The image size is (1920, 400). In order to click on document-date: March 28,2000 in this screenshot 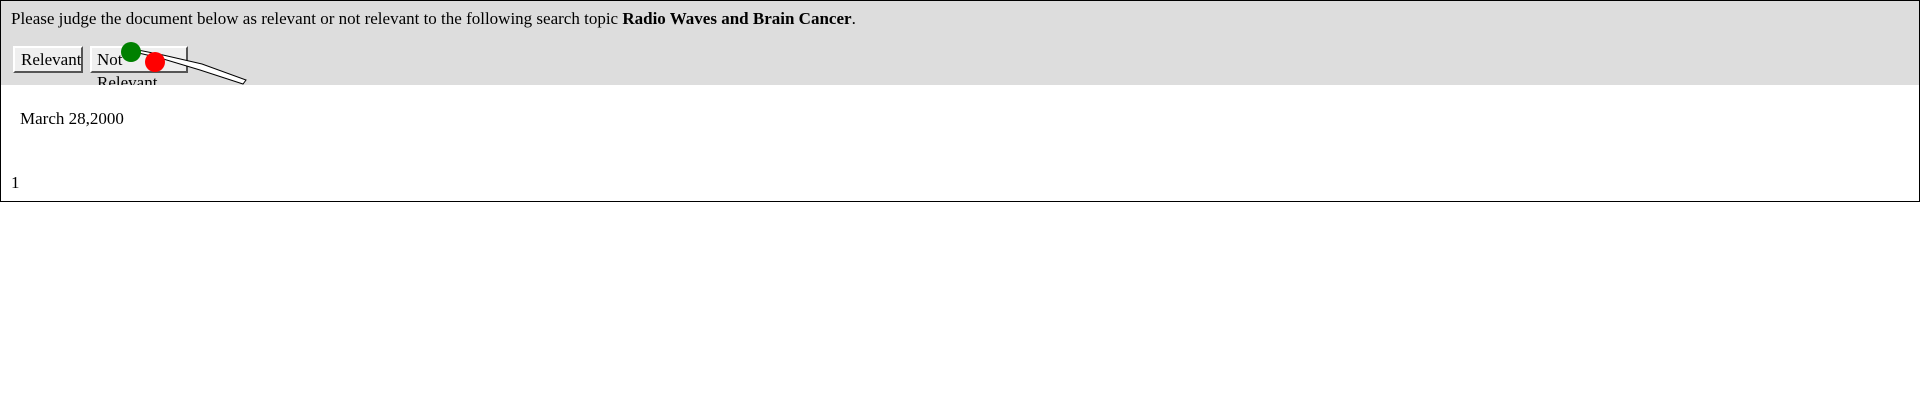, I will do `click(72, 118)`.